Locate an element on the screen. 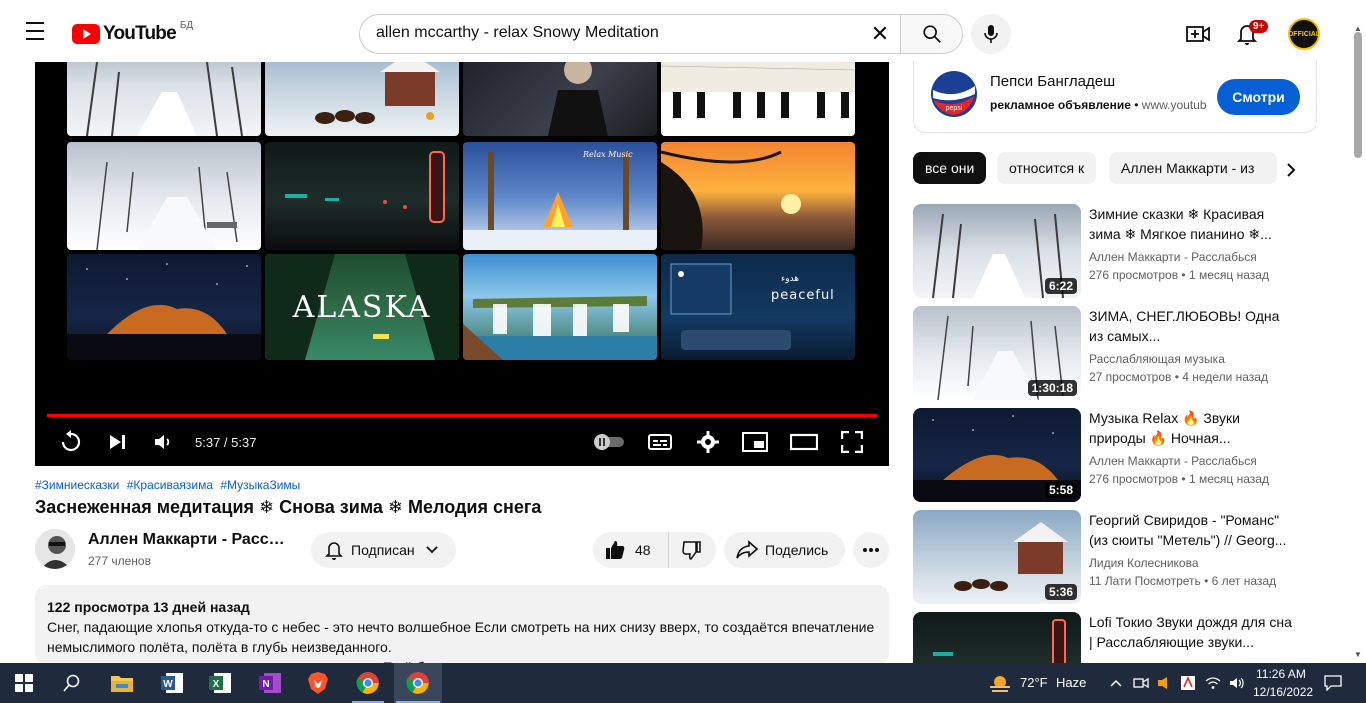  search-button is located at coordinates (931, 34).